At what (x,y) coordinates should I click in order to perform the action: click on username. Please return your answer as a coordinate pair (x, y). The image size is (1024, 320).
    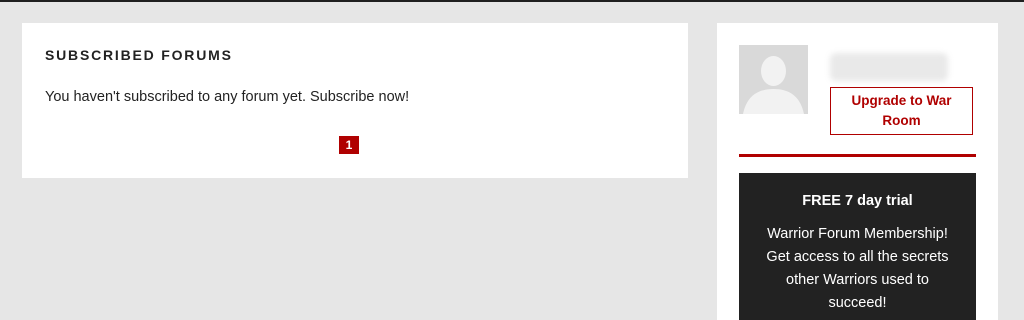
    Looking at the image, I should click on (889, 67).